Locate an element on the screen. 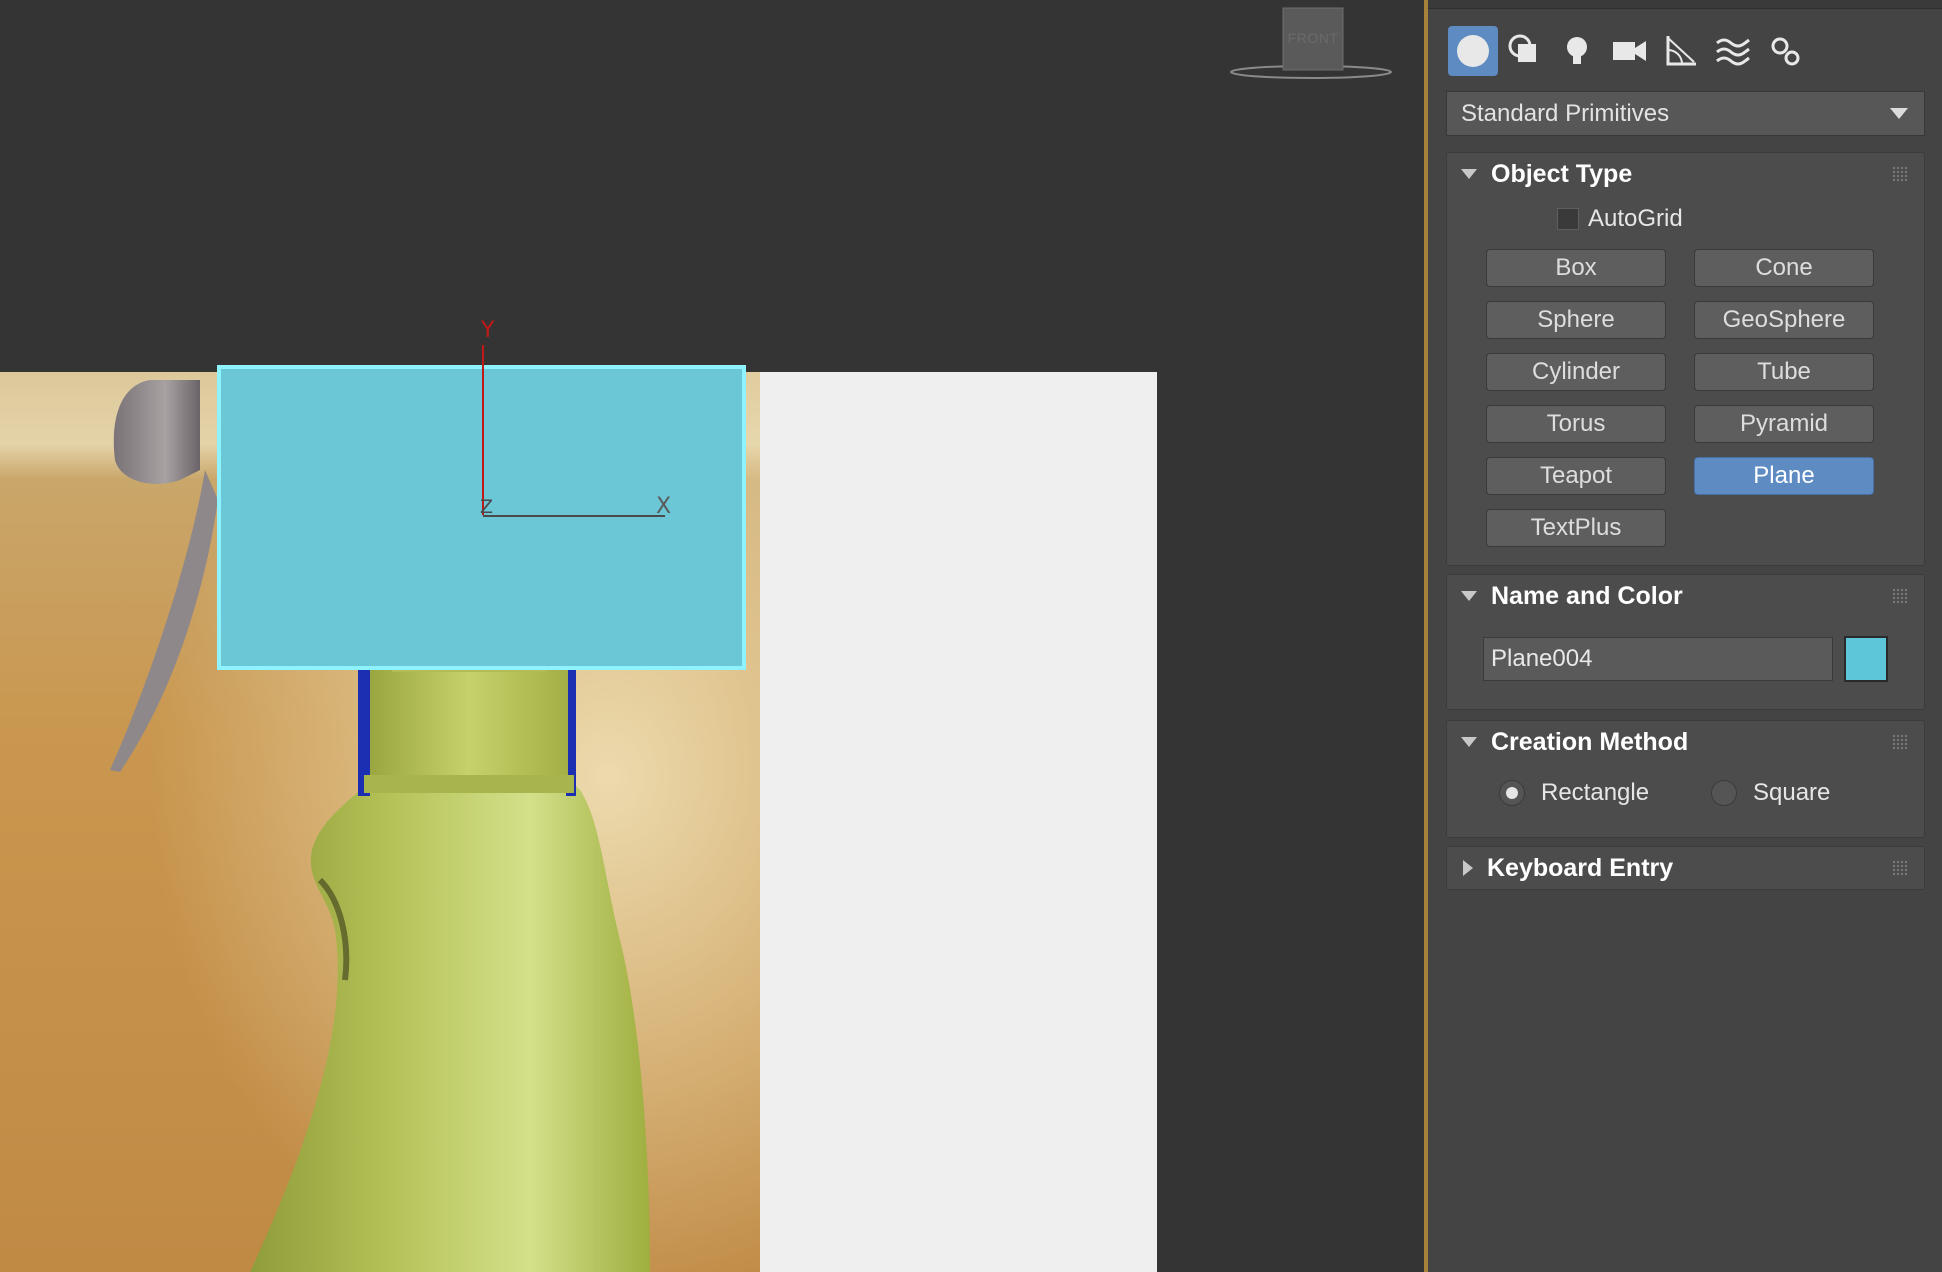 The image size is (1942, 1272). tube-button: Tube is located at coordinates (1784, 372).